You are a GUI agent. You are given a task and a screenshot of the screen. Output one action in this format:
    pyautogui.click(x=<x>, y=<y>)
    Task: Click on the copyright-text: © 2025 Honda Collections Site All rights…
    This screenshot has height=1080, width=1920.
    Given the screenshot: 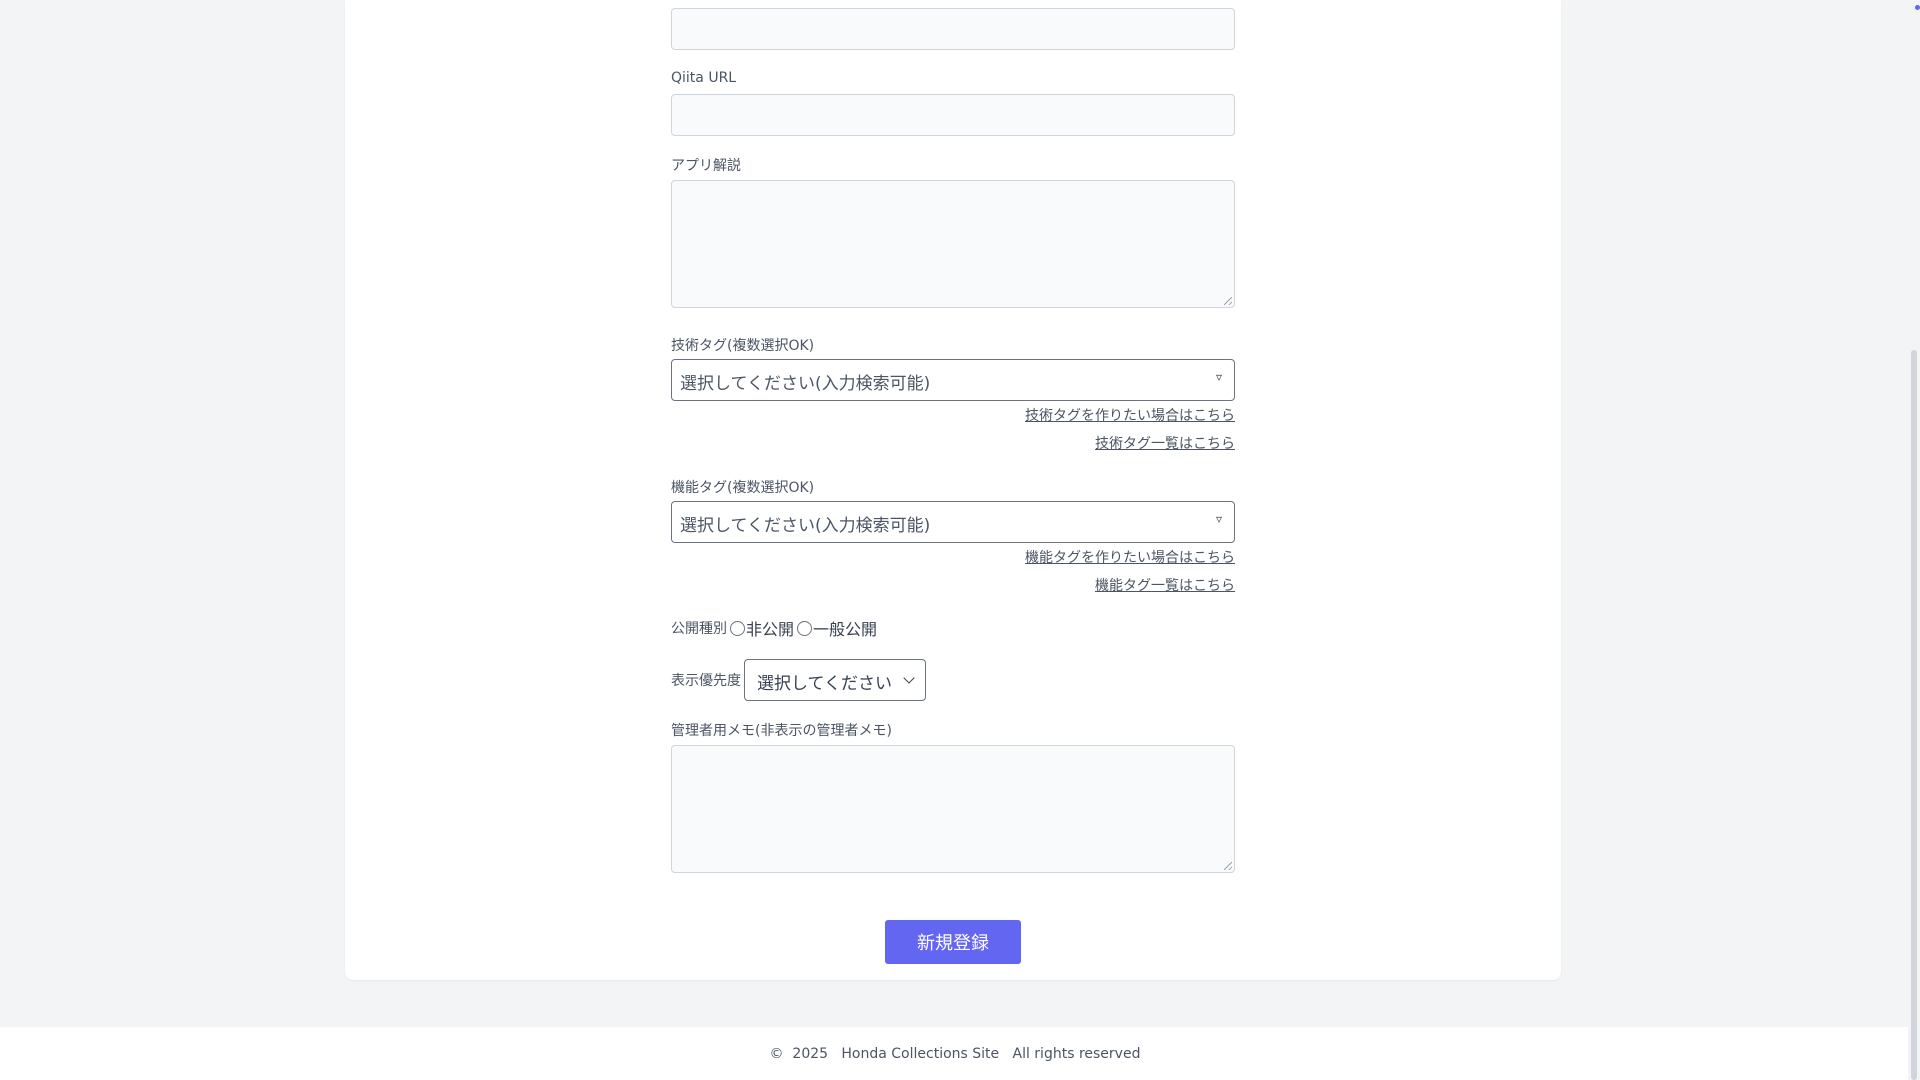 What is the action you would take?
    pyautogui.click(x=955, y=1053)
    